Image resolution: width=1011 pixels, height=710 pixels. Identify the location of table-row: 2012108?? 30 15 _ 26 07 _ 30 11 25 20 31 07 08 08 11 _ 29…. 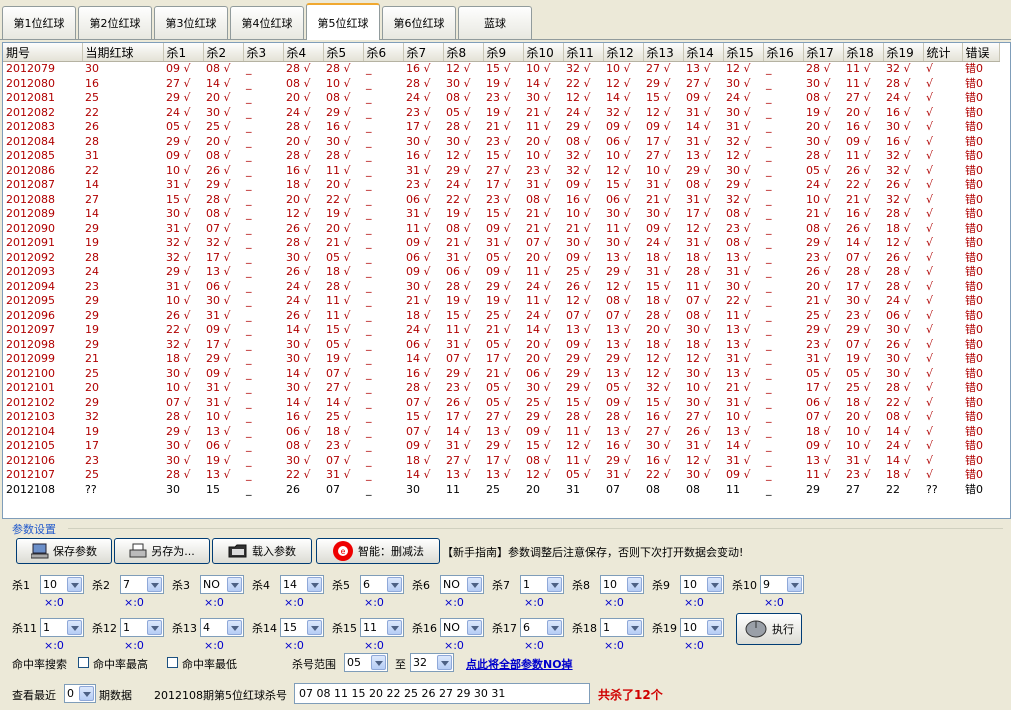
(501, 490).